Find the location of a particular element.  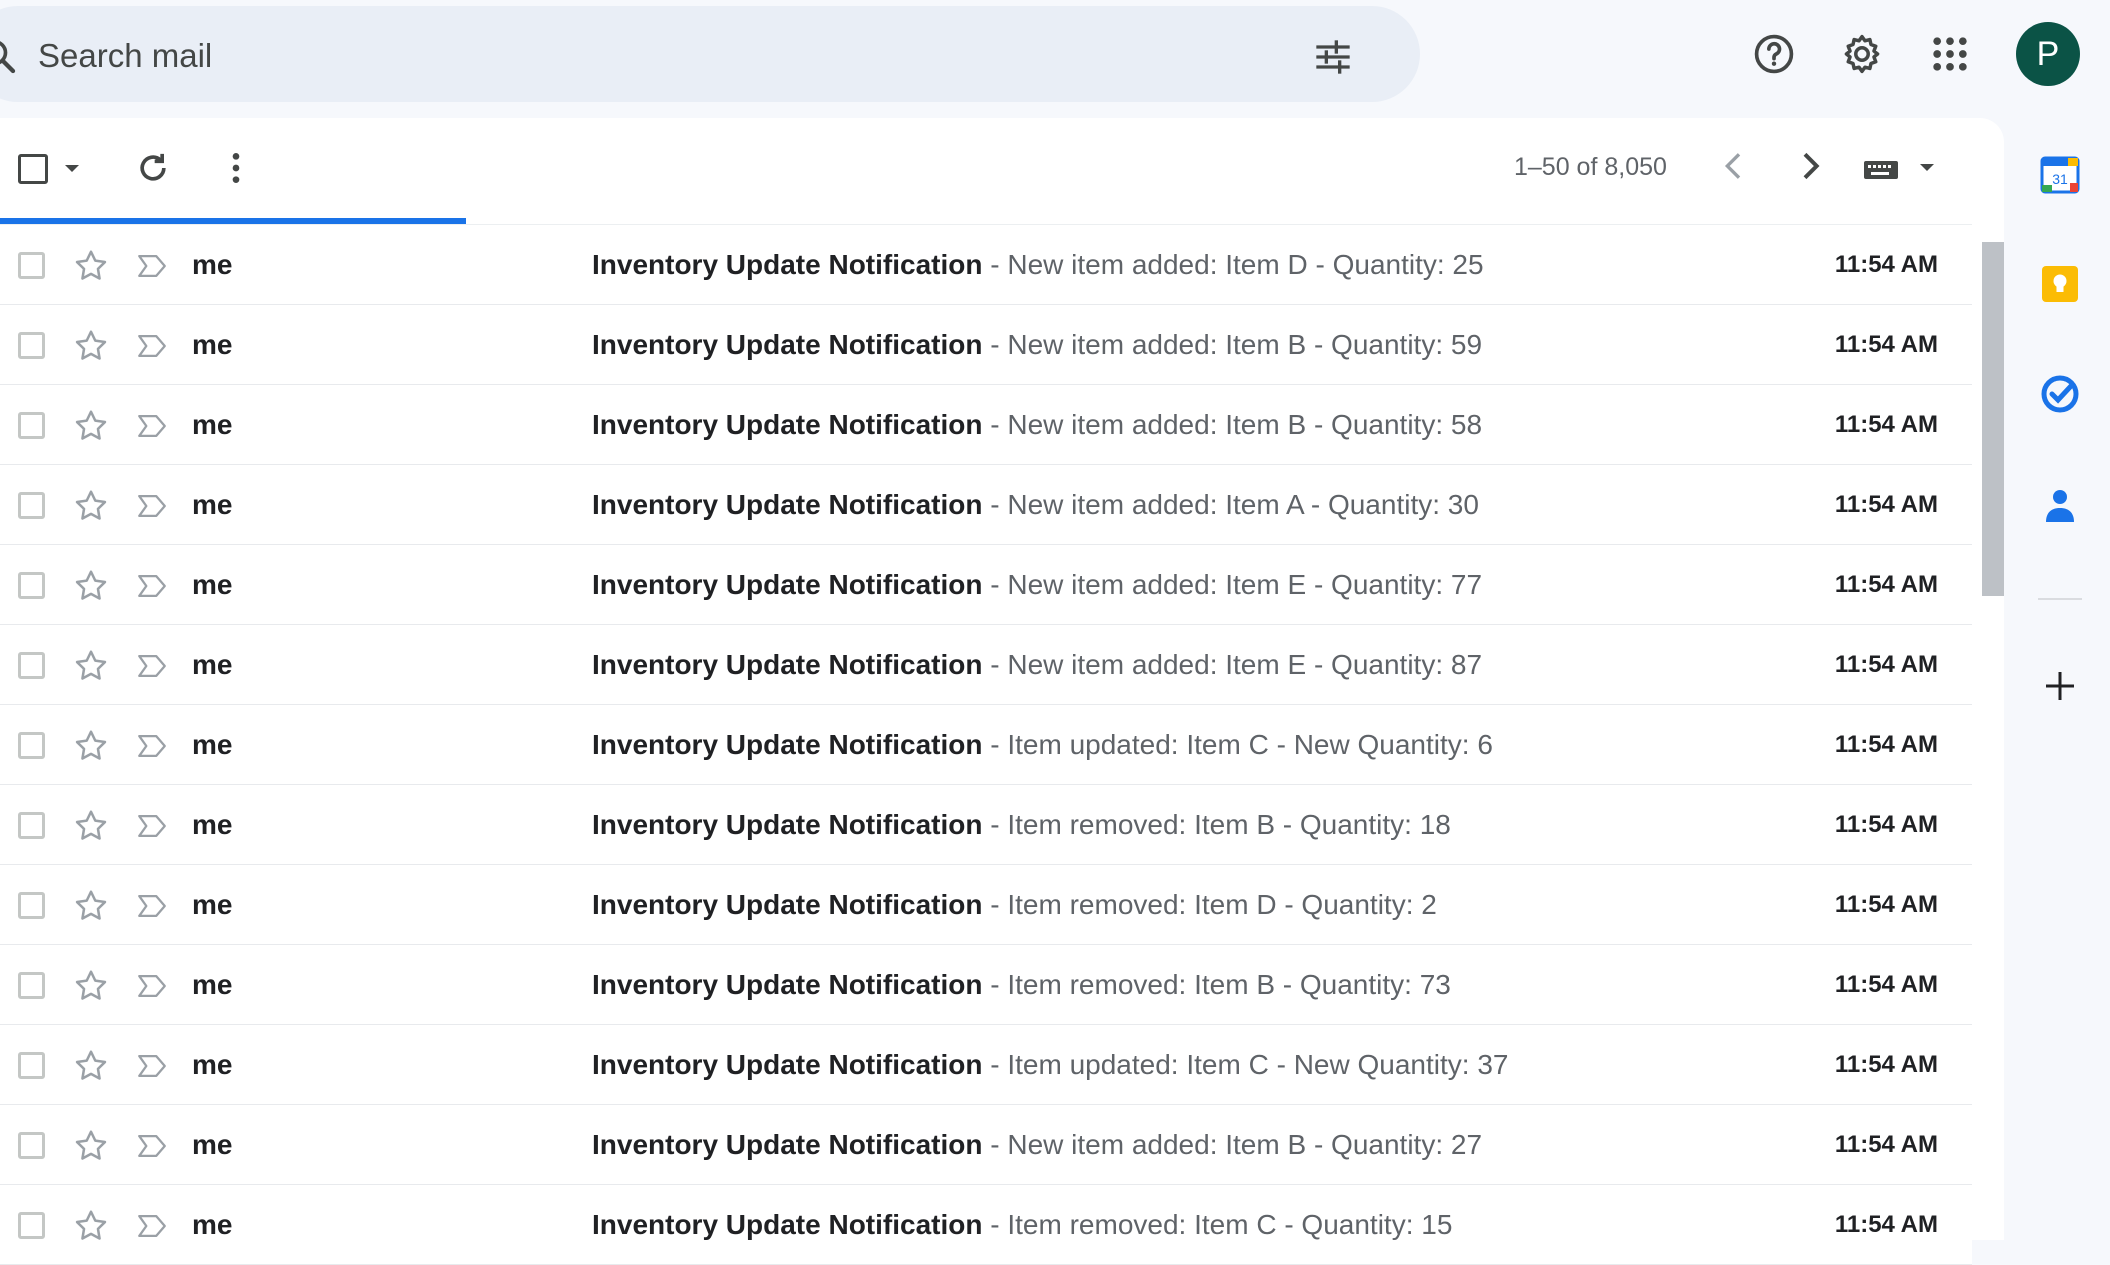

scrollbar is located at coordinates (1993, 419).